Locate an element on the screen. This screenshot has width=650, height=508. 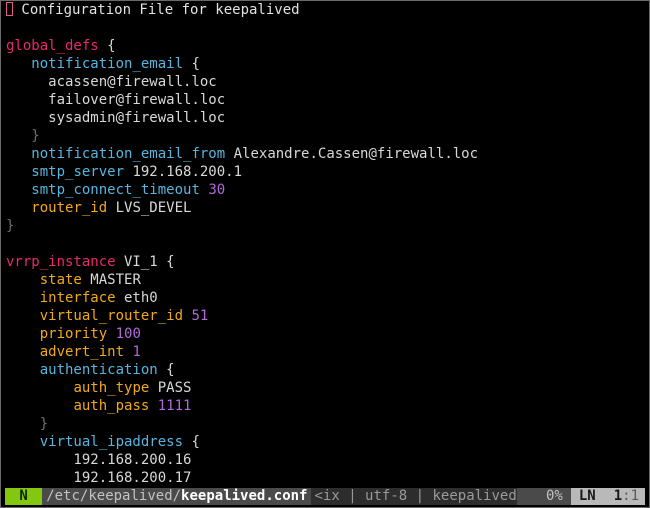
token-text: LVS_DEVEL is located at coordinates (149, 208).